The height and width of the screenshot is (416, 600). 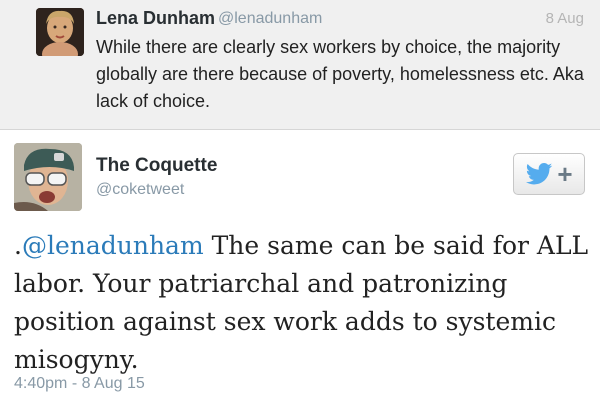 What do you see at coordinates (140, 190) in the screenshot?
I see `author-handle: @coketweet` at bounding box center [140, 190].